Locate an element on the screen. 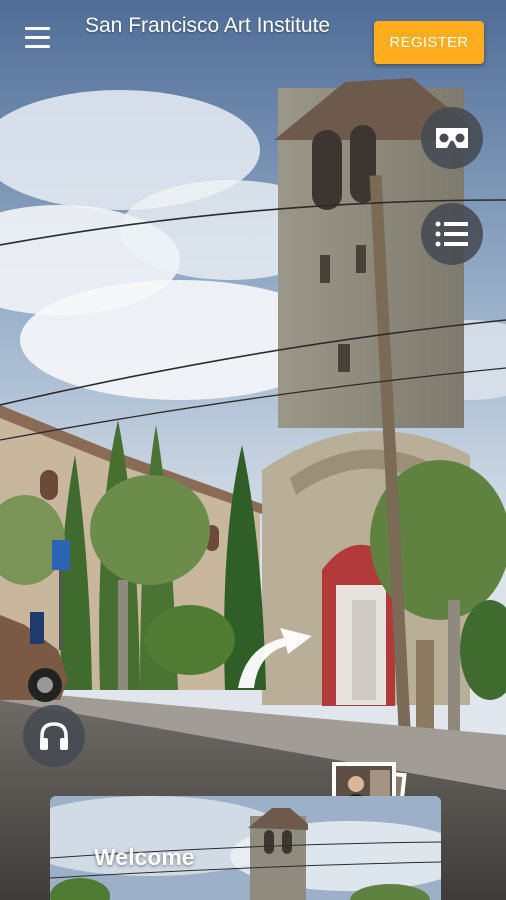 This screenshot has width=506, height=900. list-icon is located at coordinates (451, 234).